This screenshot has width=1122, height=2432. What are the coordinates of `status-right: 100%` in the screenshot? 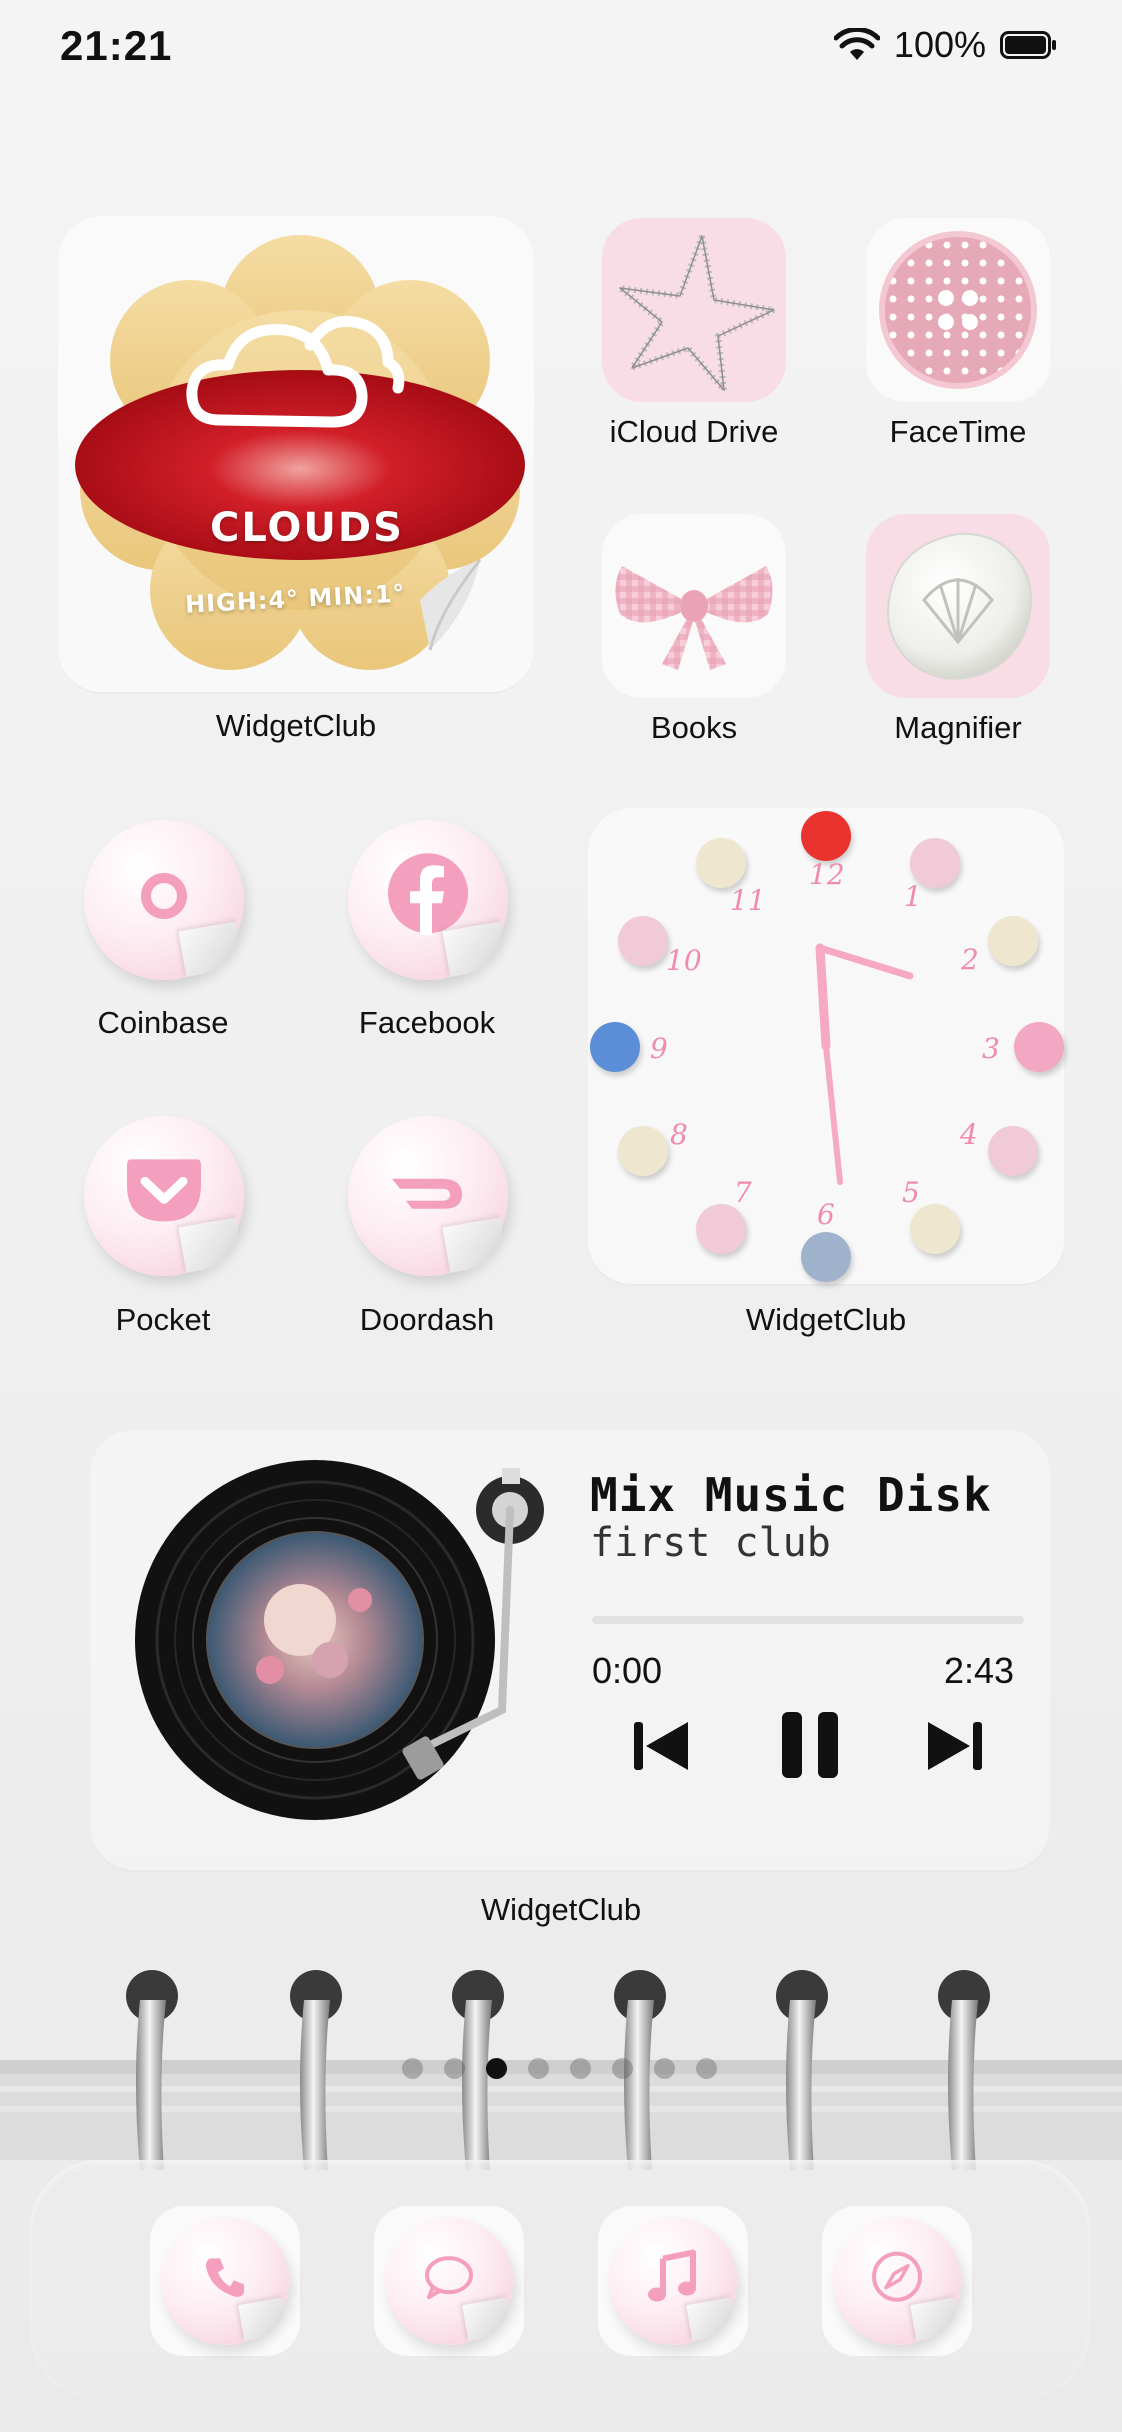 It's located at (945, 45).